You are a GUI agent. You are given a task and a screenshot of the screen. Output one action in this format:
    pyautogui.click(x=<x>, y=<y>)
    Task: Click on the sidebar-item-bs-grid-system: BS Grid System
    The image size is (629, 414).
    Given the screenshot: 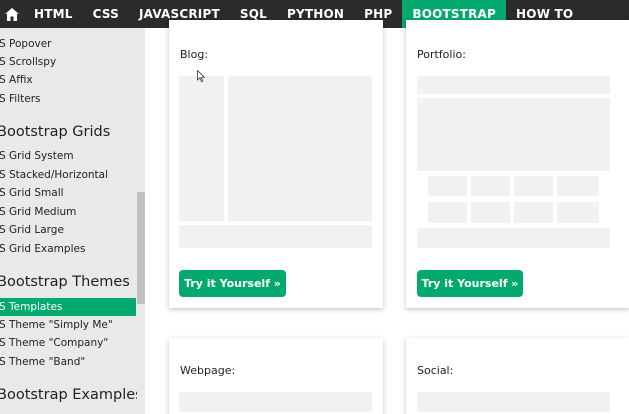 What is the action you would take?
    pyautogui.click(x=64, y=156)
    